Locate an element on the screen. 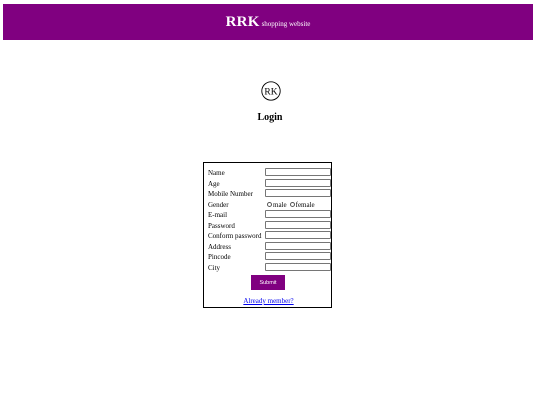 Image resolution: width=540 pixels, height=405 pixels. logo-text: RK is located at coordinates (270, 92).